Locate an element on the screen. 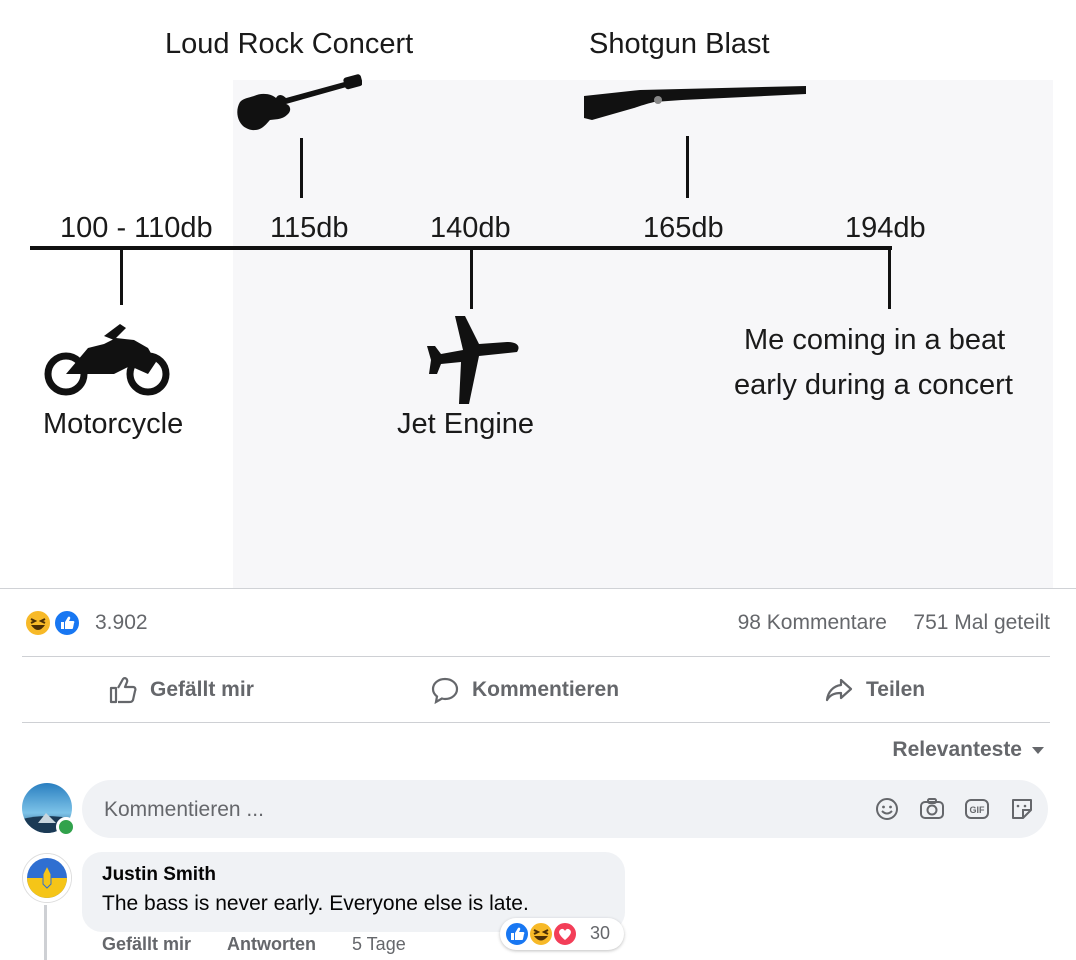 The image size is (1076, 960). image-divider is located at coordinates (538, 588).